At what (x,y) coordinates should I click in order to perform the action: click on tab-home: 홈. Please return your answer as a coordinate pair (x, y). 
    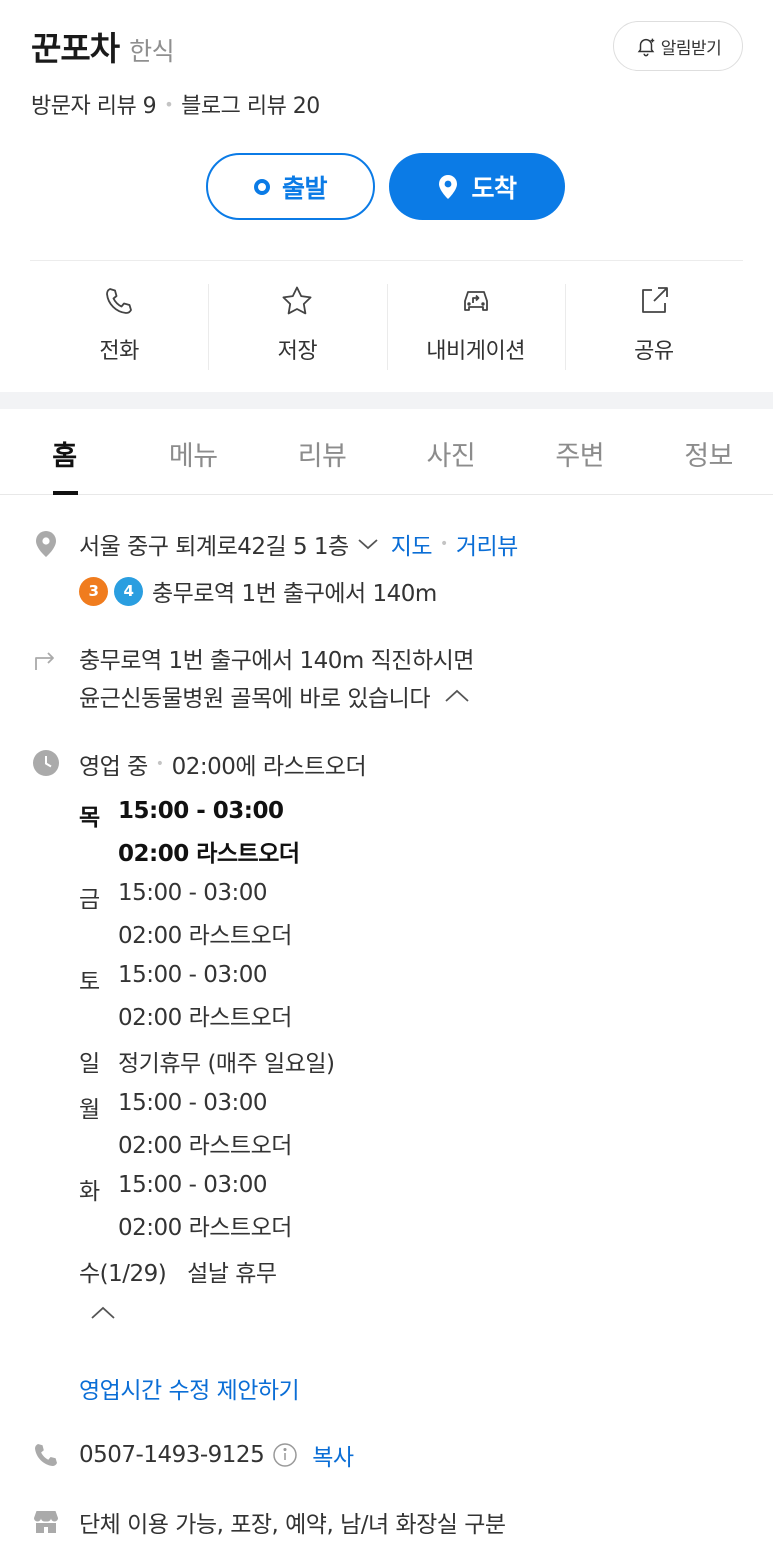
    Looking at the image, I should click on (64, 451).